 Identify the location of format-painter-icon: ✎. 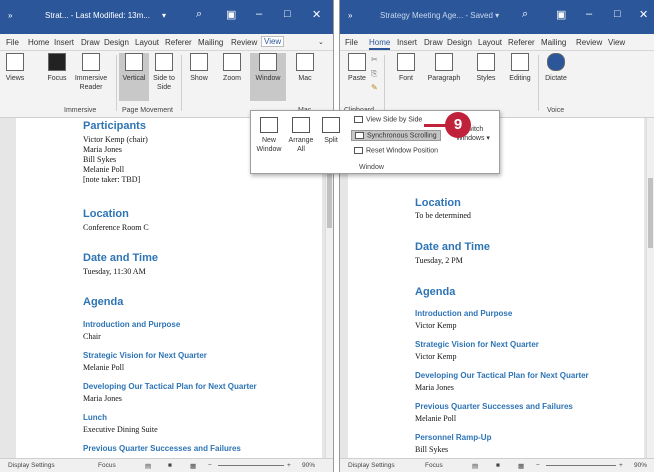
(374, 87).